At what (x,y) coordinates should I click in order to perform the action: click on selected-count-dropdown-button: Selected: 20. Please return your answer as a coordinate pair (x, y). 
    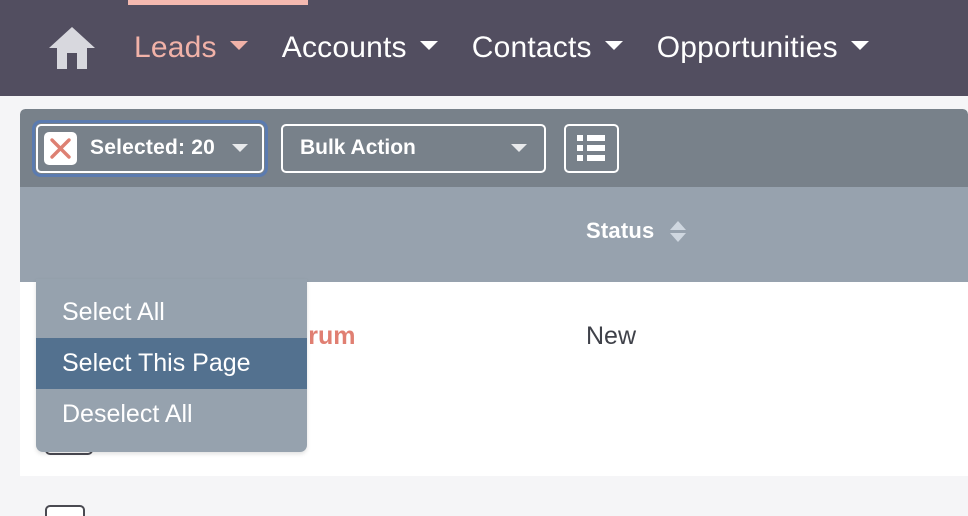
    Looking at the image, I should click on (150, 148).